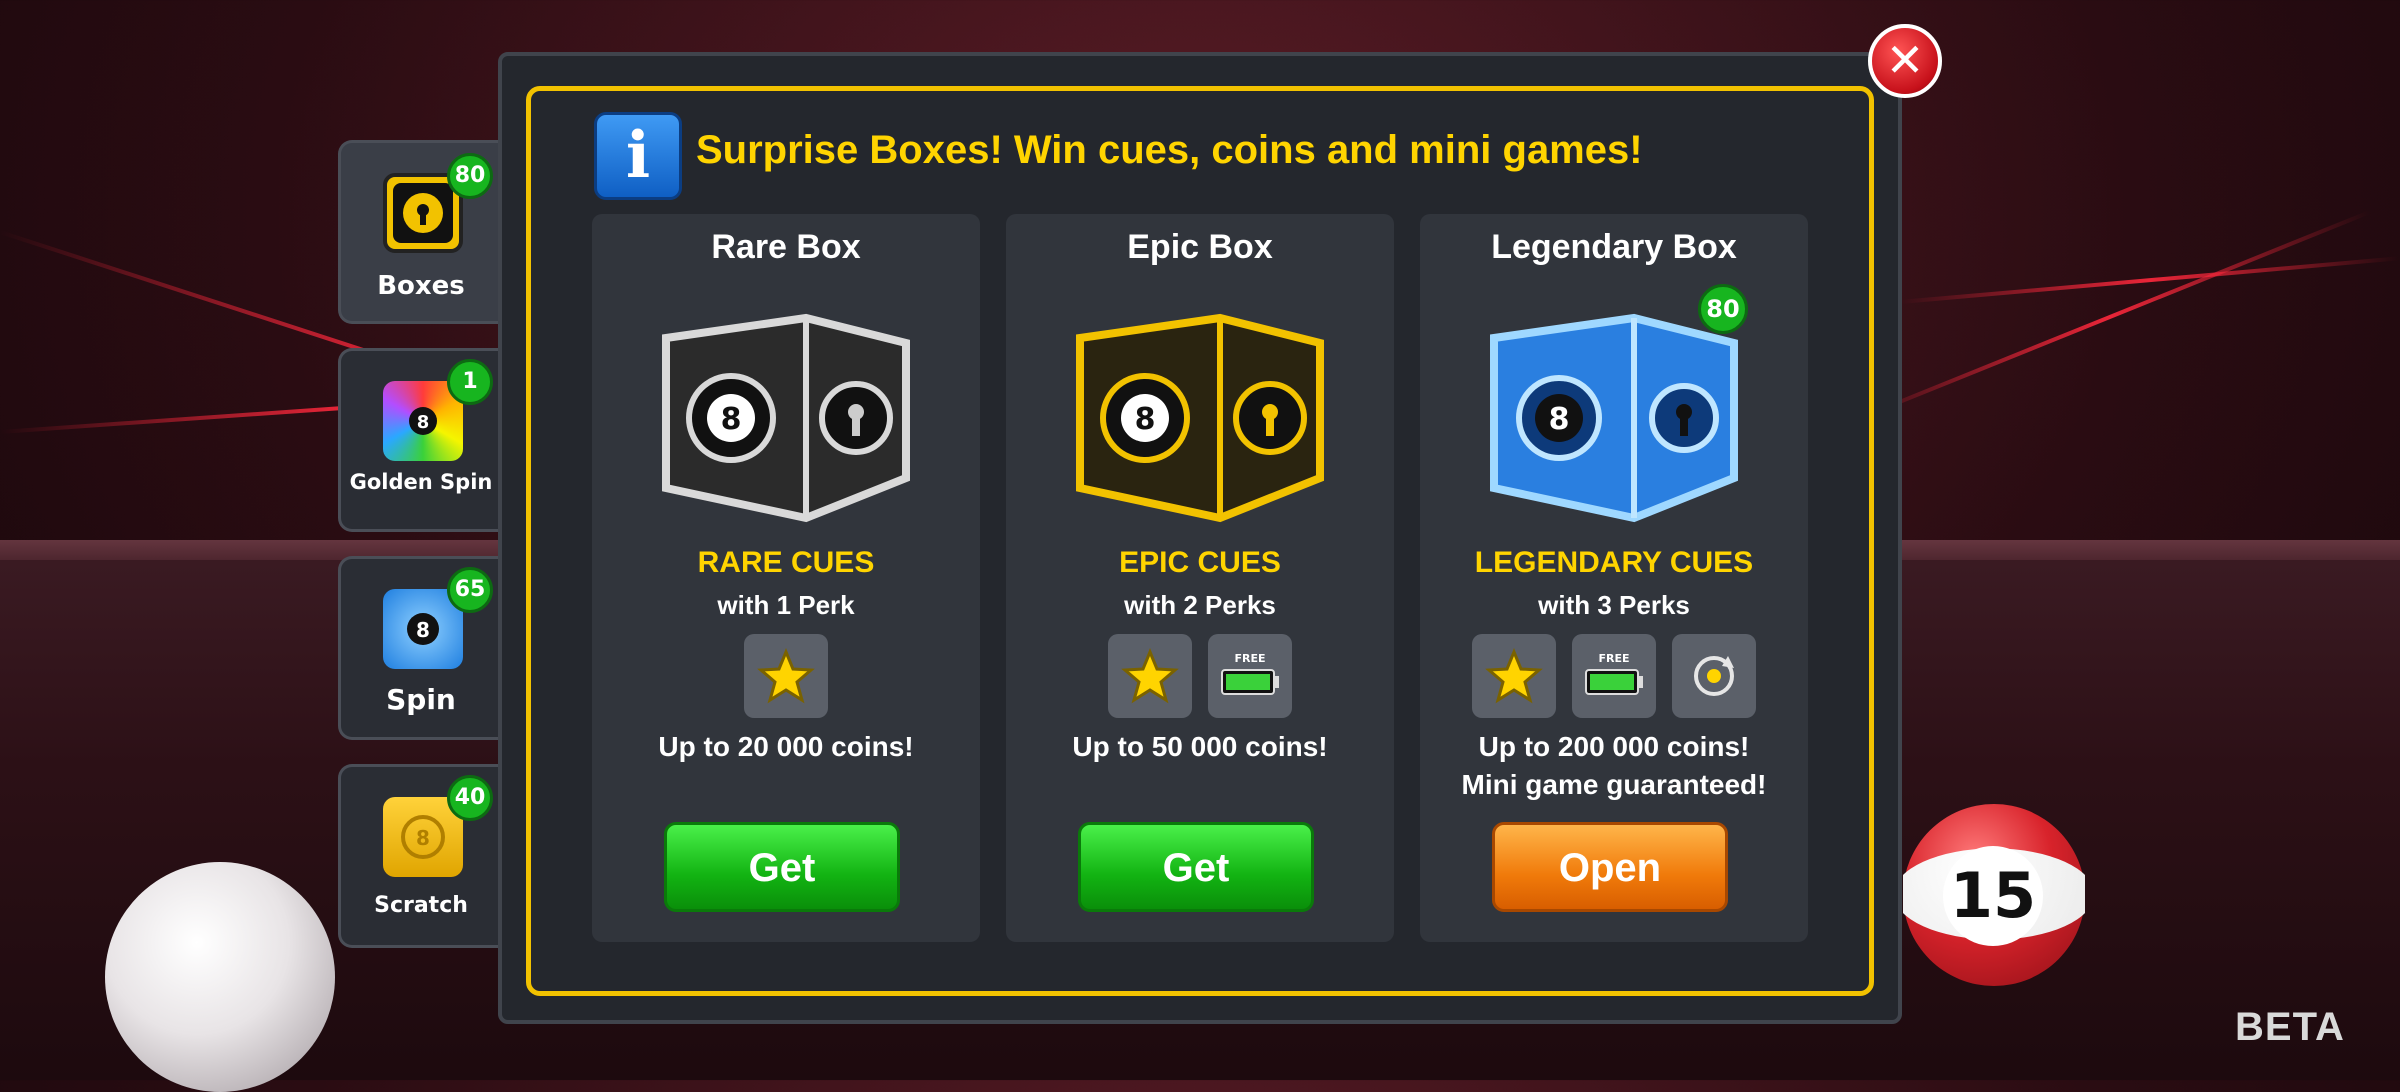 The image size is (2400, 1092). I want to click on ball-number: 15, so click(1993, 896).